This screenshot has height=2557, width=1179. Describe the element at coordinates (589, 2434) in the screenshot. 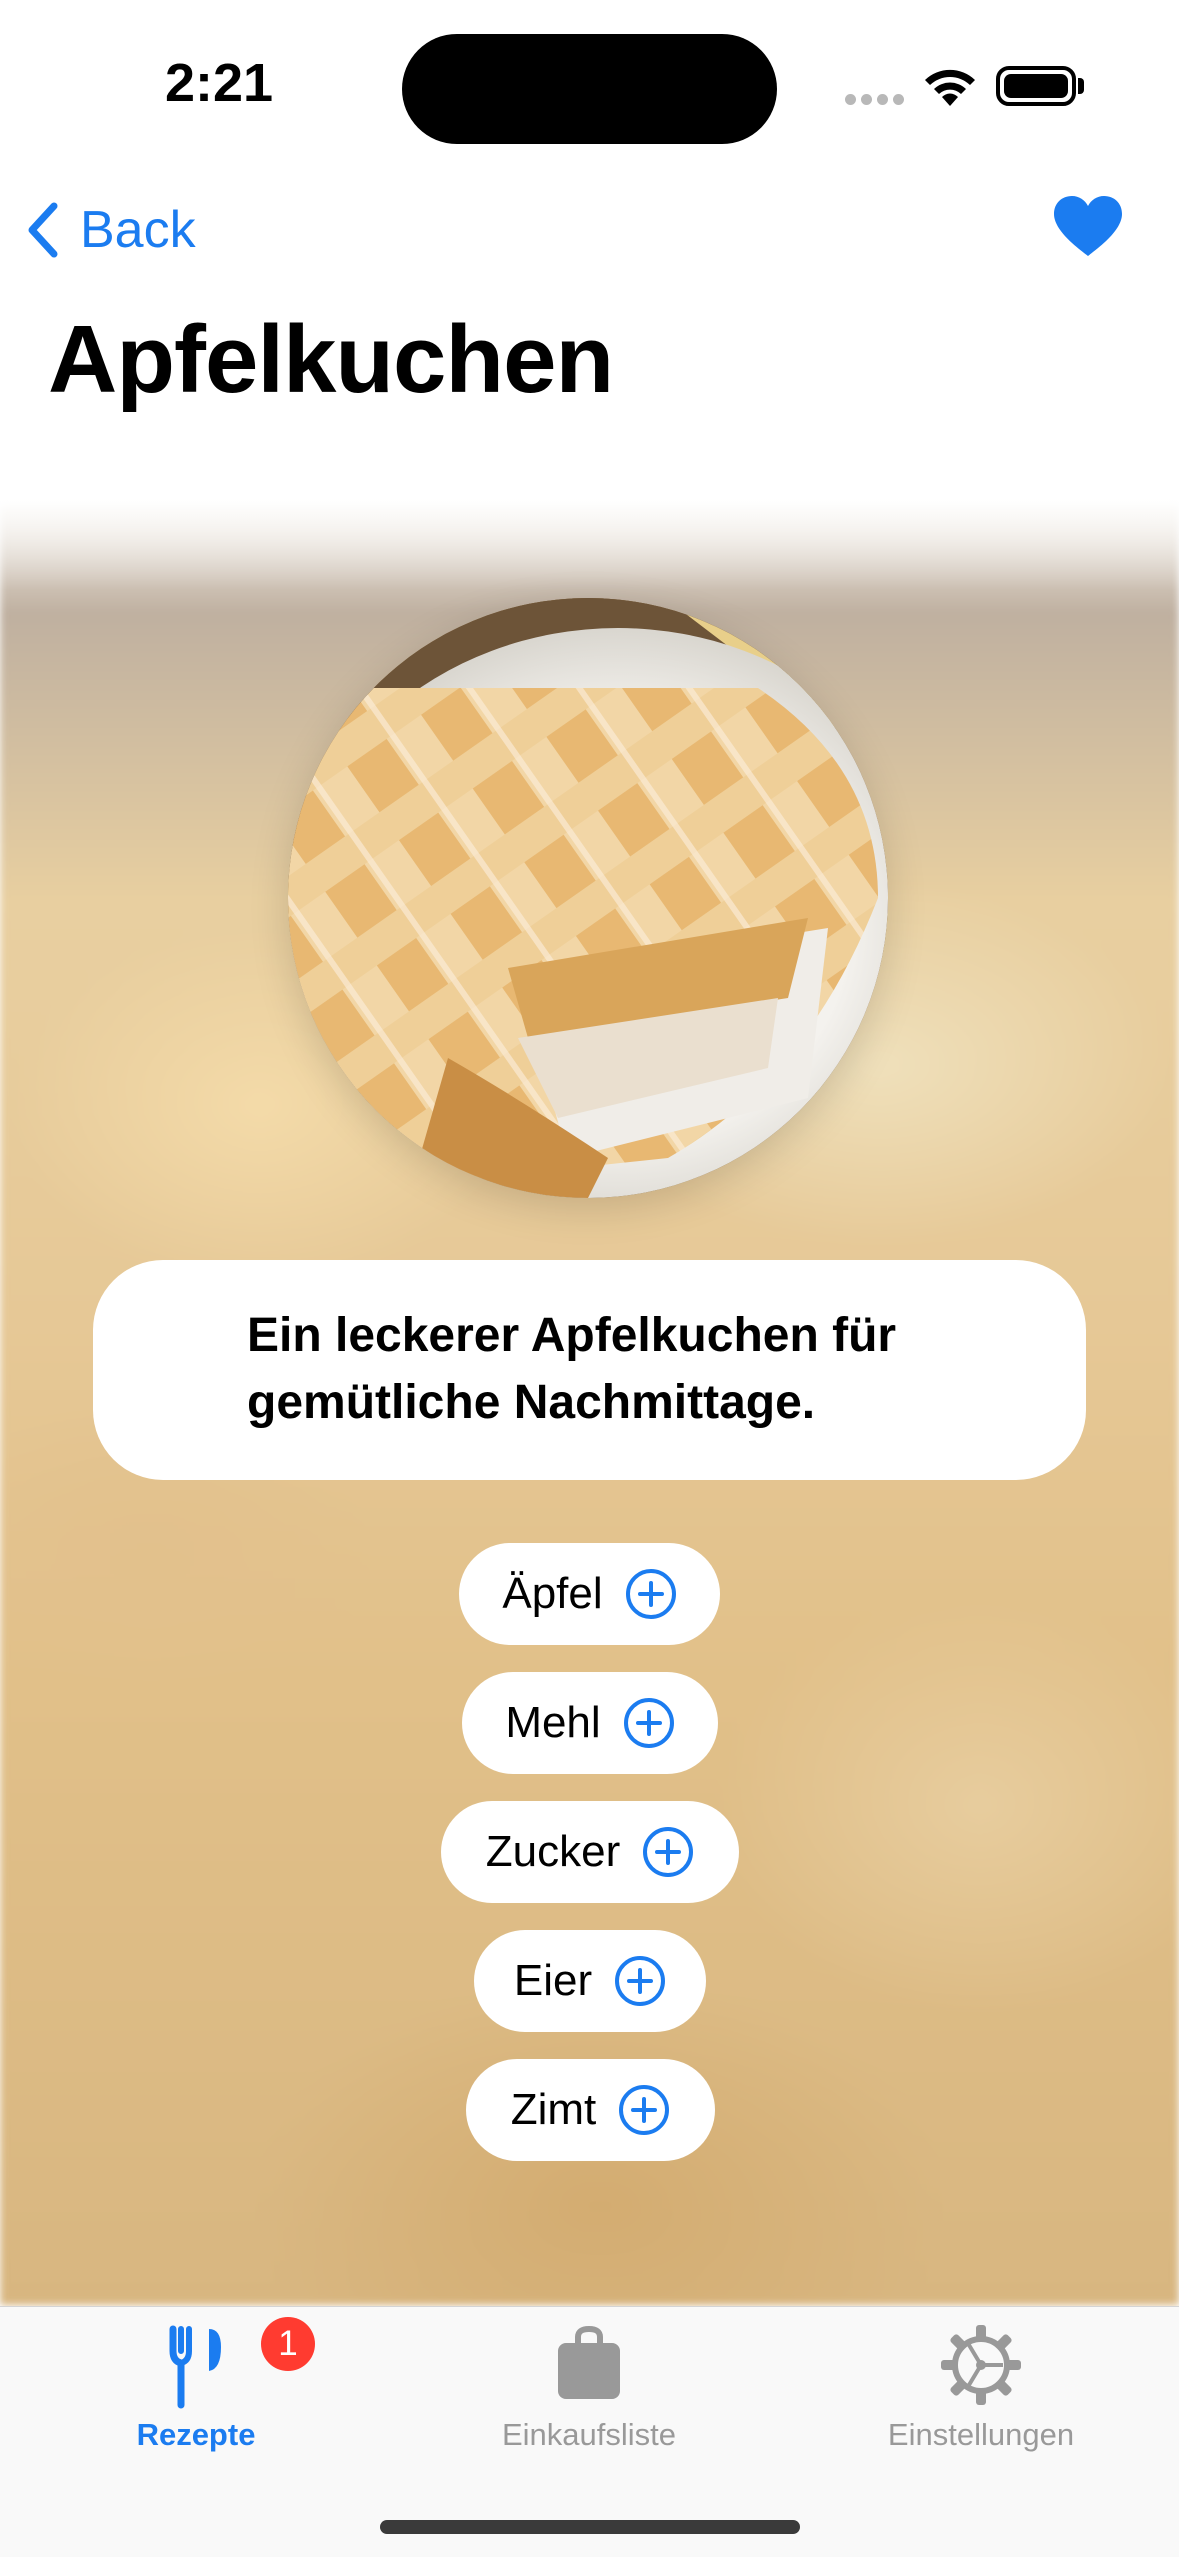

I see `tab-shopping-list-label: Einkaufsliste` at that location.